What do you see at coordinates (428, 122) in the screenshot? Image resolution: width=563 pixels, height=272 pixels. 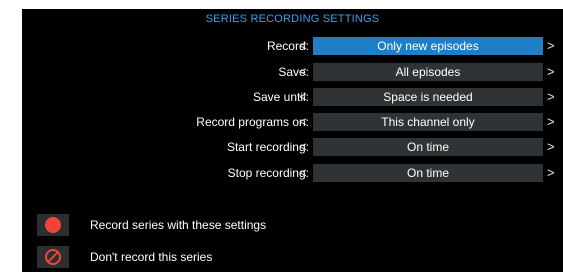 I see `setting-value-record-programs-on: This channel only` at bounding box center [428, 122].